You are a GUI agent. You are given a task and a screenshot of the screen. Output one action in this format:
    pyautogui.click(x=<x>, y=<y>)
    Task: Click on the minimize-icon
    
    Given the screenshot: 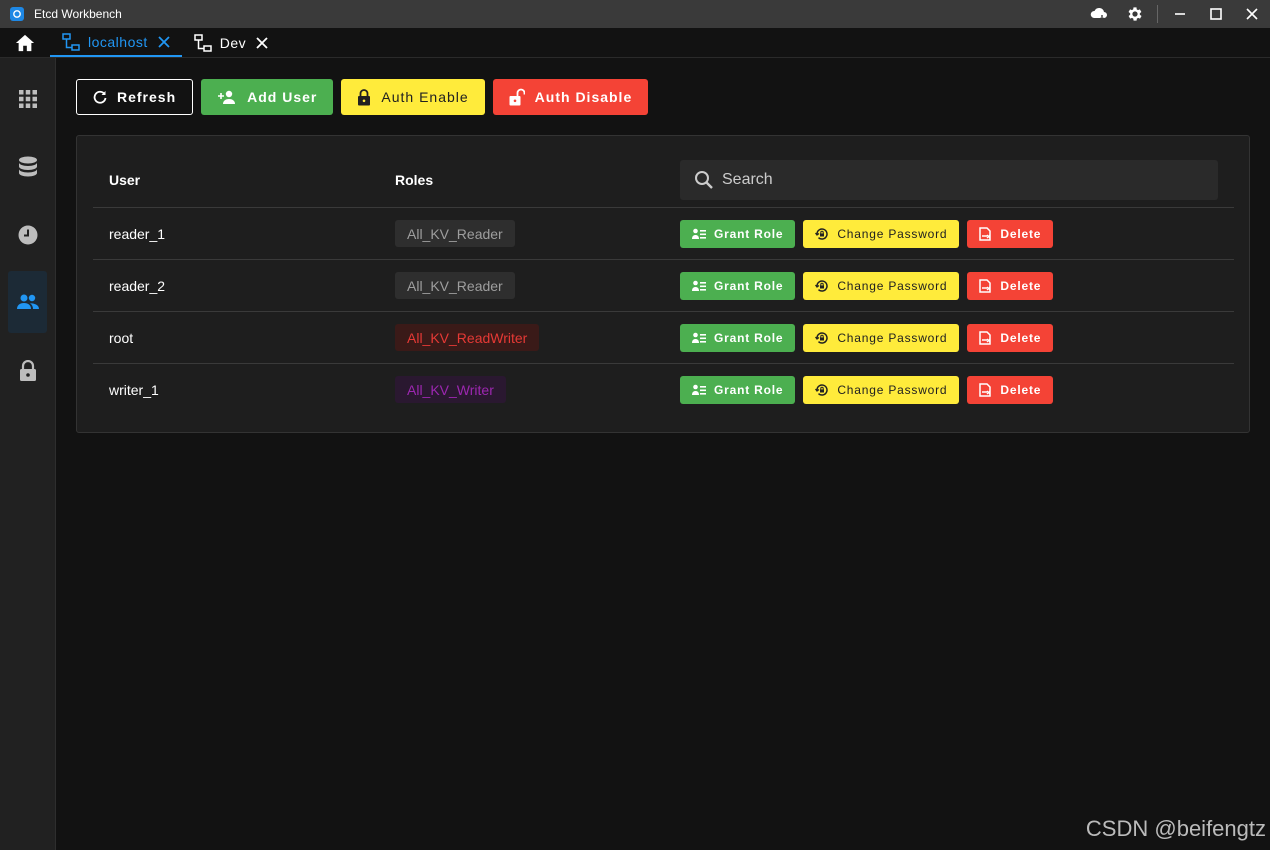 What is the action you would take?
    pyautogui.click(x=1180, y=14)
    